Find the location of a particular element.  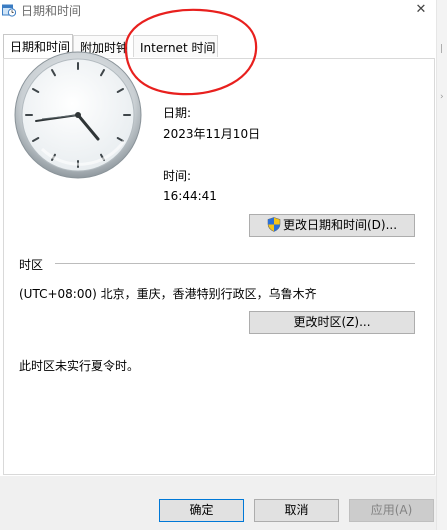

dst-note: 此时区未实行夏令时。 is located at coordinates (79, 366).